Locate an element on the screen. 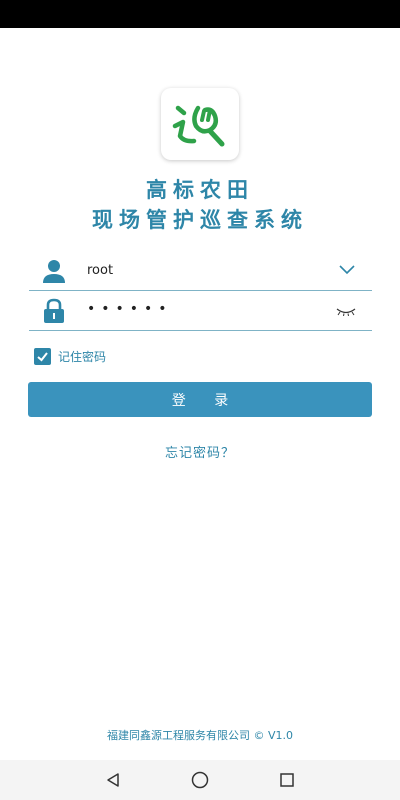 The width and height of the screenshot is (400, 800). copyright-footer: 福建同鑫源工程服务有限公司 © V1.0 is located at coordinates (199, 735).